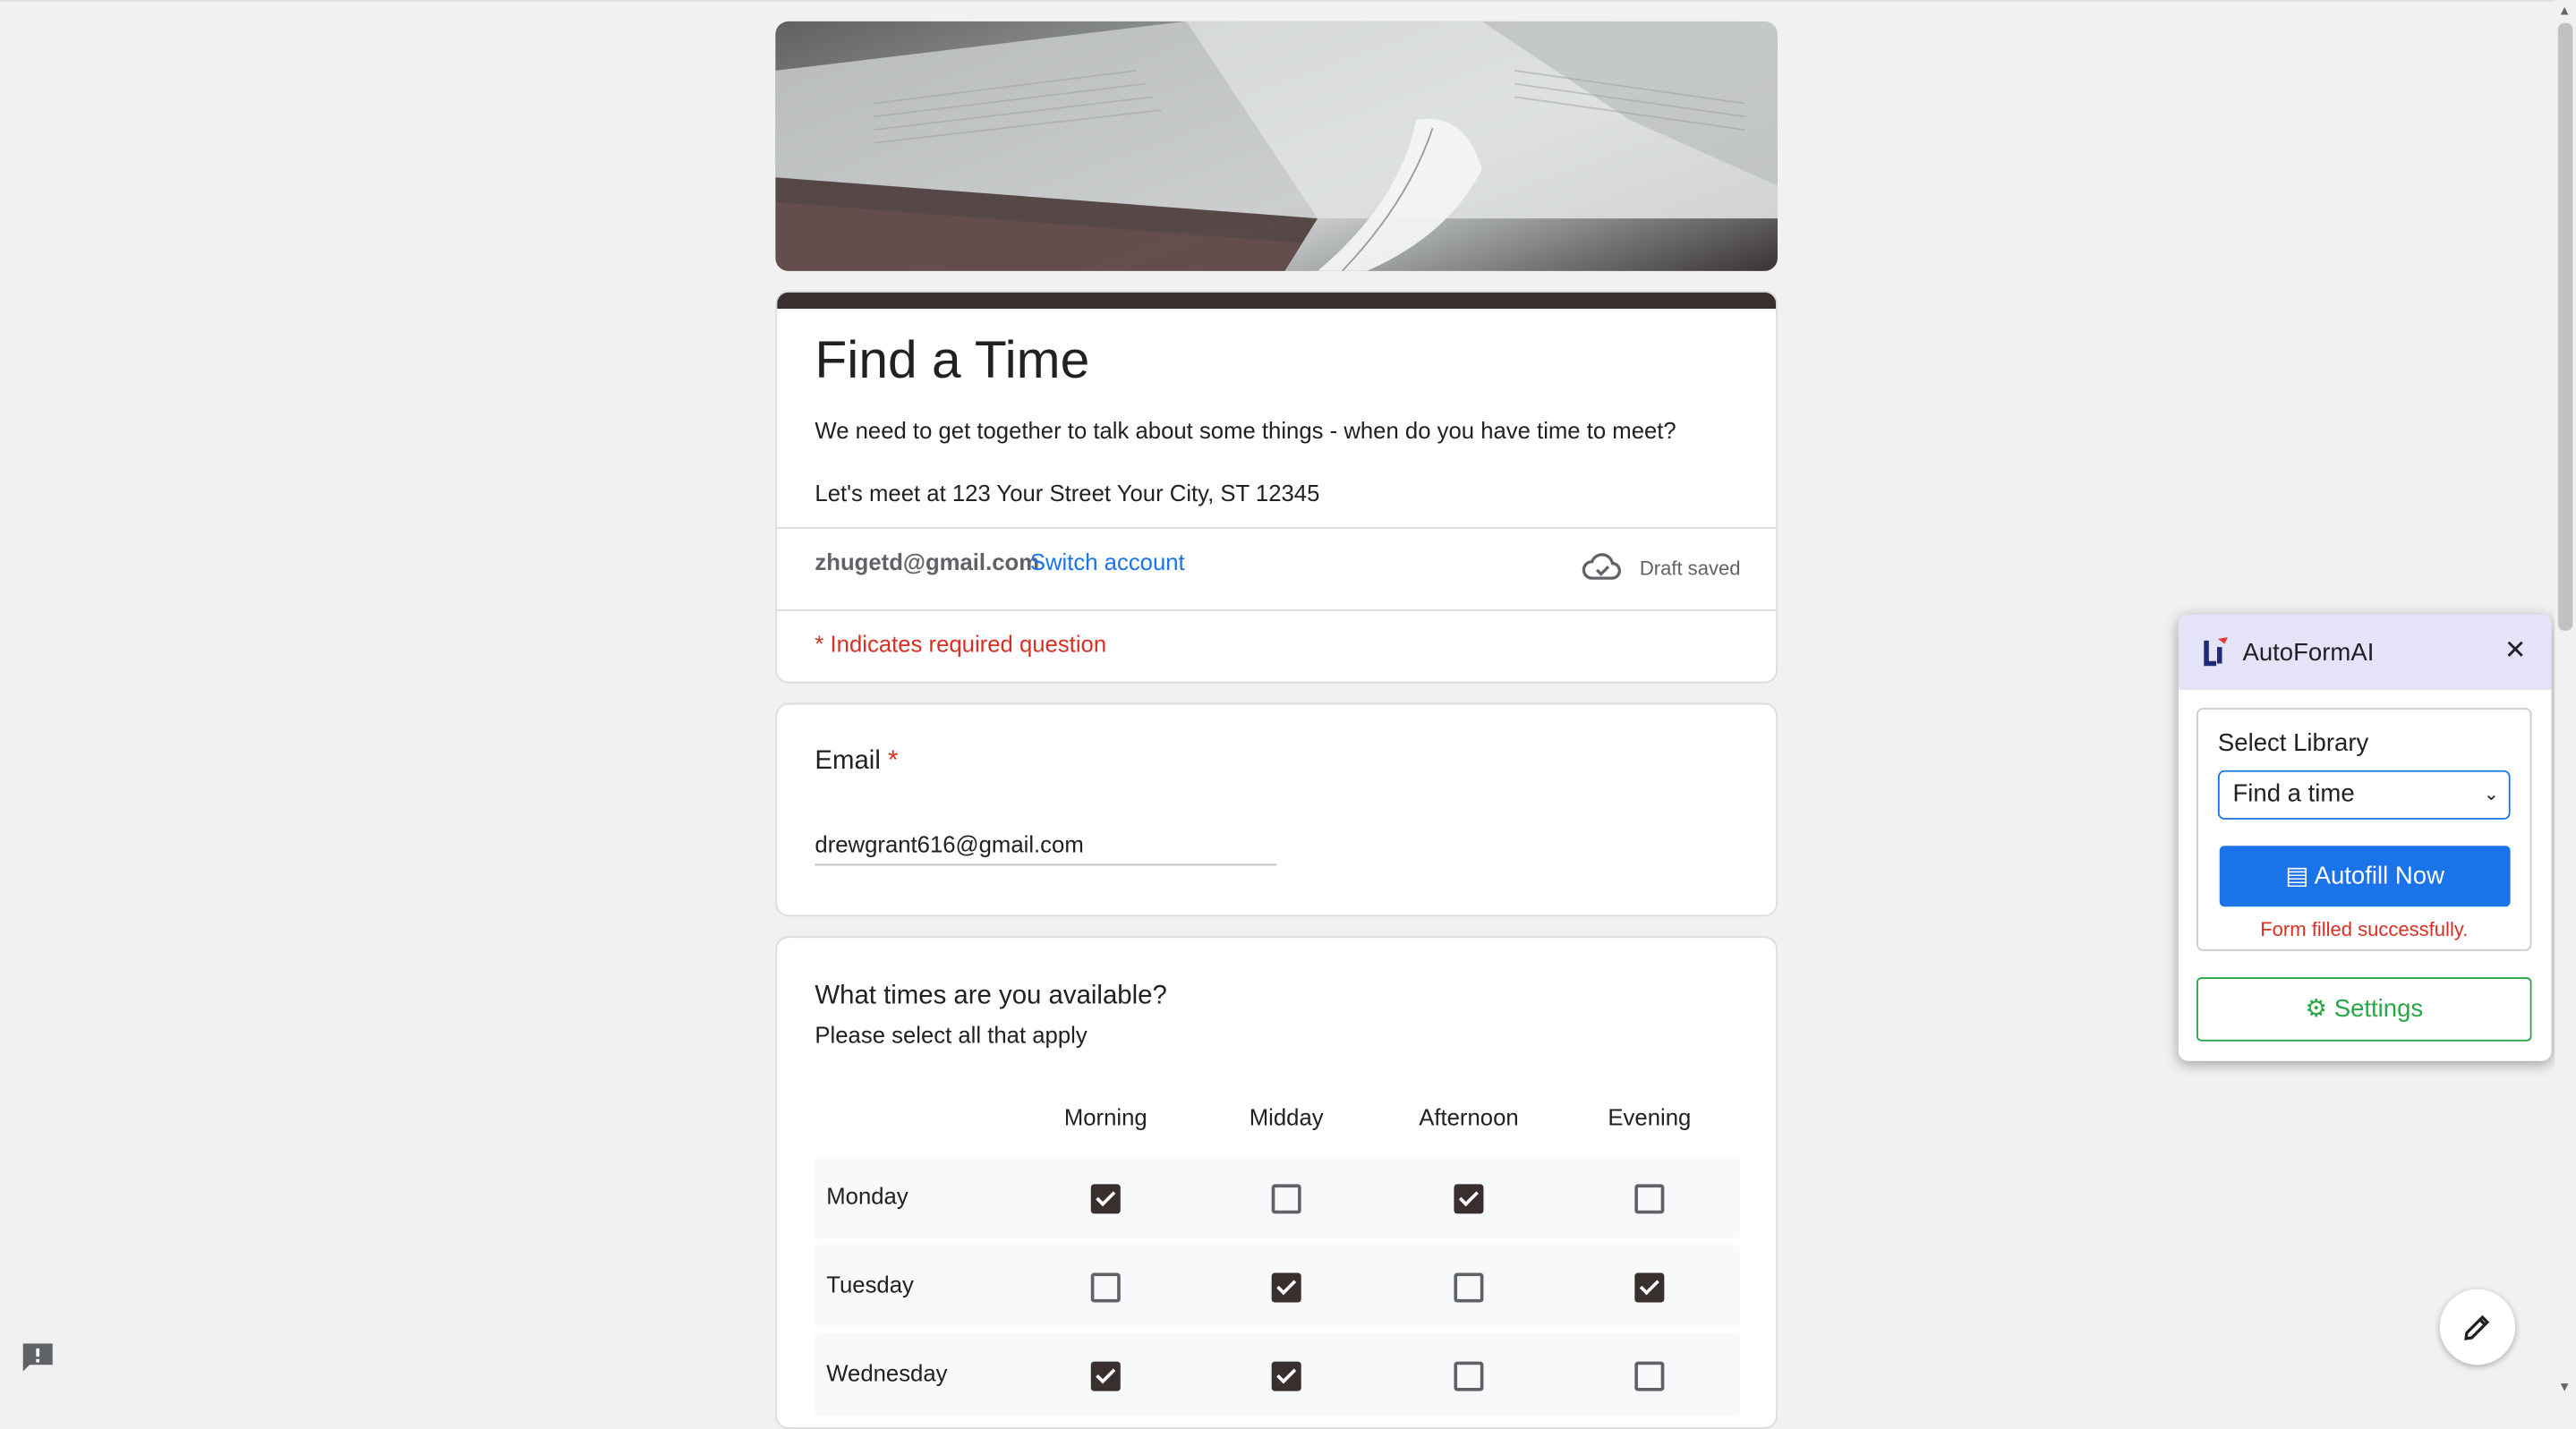 The height and width of the screenshot is (1429, 2576). Describe the element at coordinates (1105, 1116) in the screenshot. I see `column-header-morning: Morning` at that location.